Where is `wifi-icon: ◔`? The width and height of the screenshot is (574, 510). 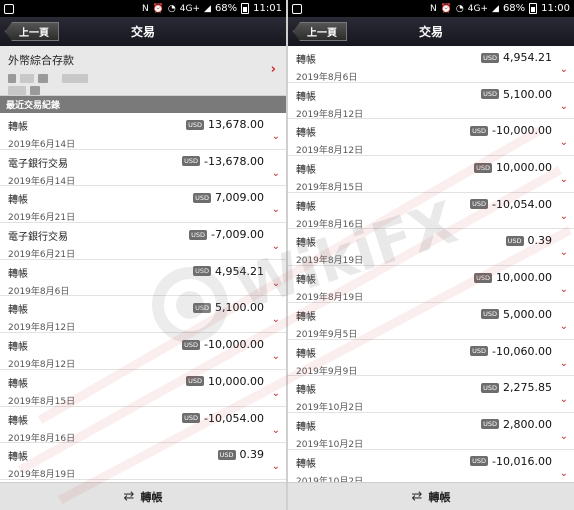
wifi-icon: ◔ is located at coordinates (171, 8).